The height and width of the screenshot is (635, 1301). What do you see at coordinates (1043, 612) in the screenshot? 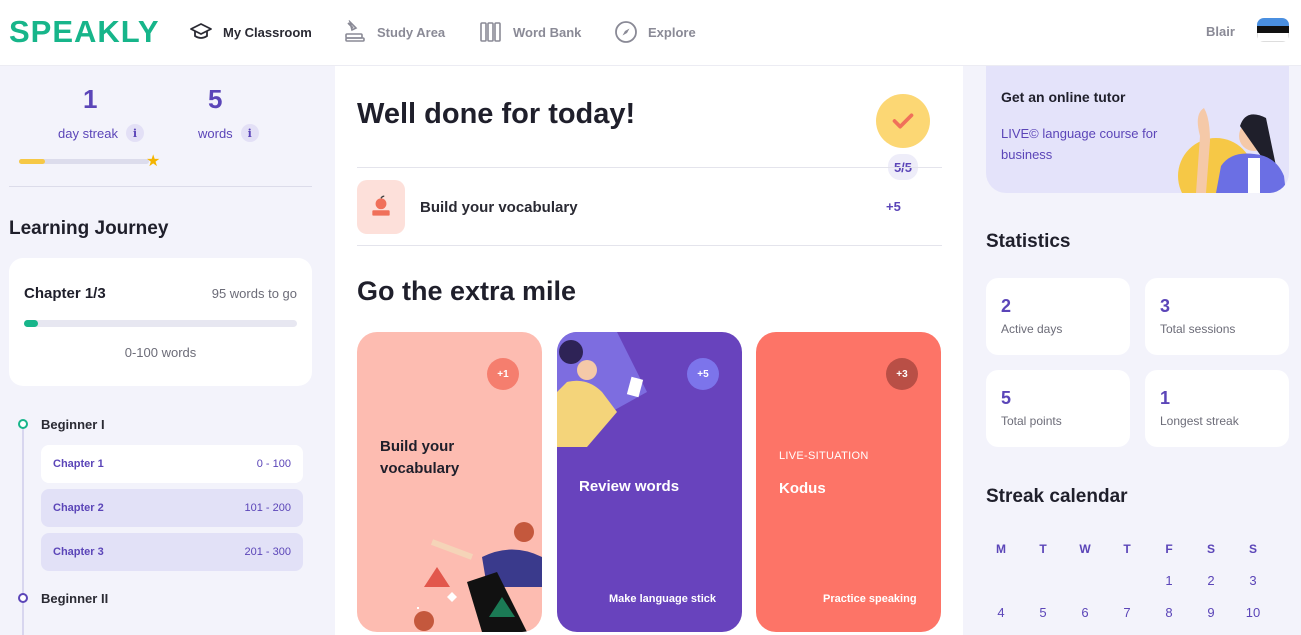
I see `calendar-day: 5` at bounding box center [1043, 612].